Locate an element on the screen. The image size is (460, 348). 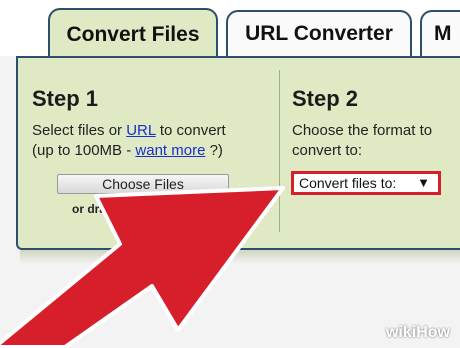
step1-line2-prefix: (up to 100MB - is located at coordinates (84, 150).